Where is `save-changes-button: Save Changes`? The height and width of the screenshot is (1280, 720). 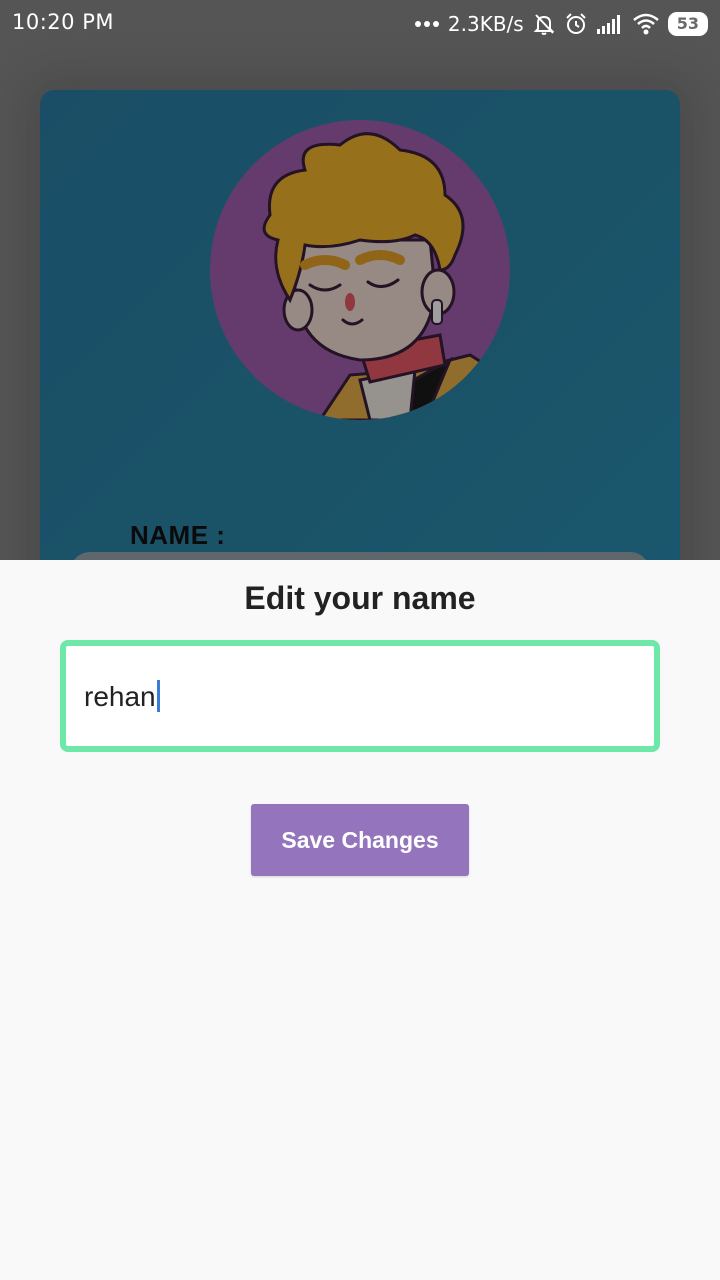
save-changes-button: Save Changes is located at coordinates (360, 840).